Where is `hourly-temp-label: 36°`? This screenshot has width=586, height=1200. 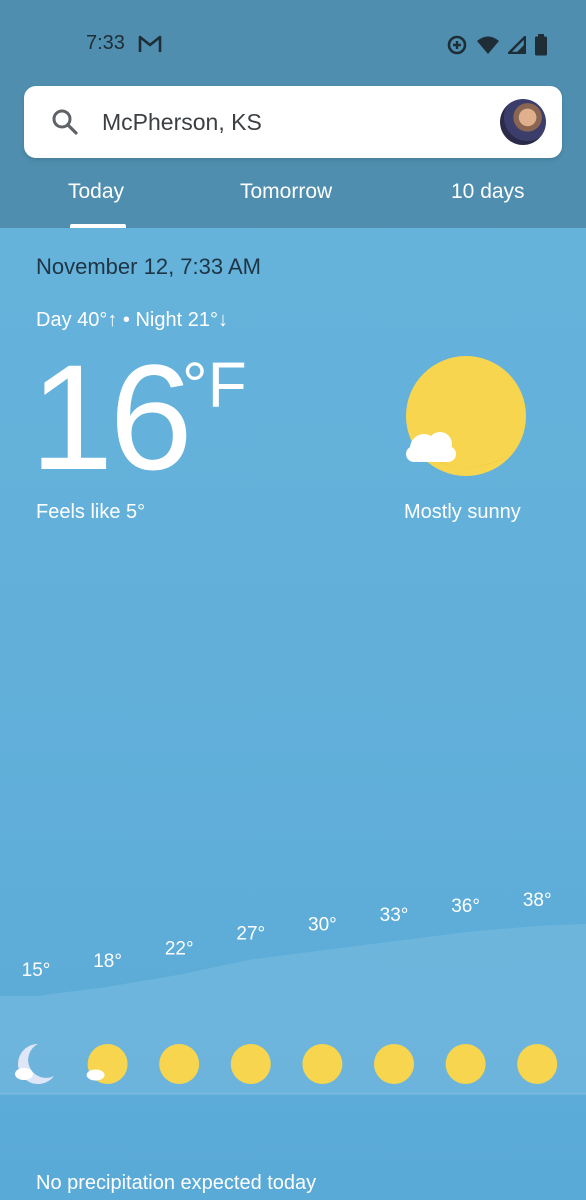
hourly-temp-label: 36° is located at coordinates (465, 906).